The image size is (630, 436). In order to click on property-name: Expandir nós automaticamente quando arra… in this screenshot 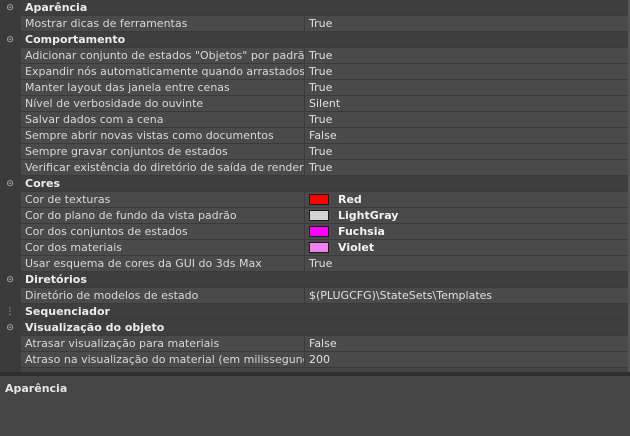, I will do `click(163, 71)`.